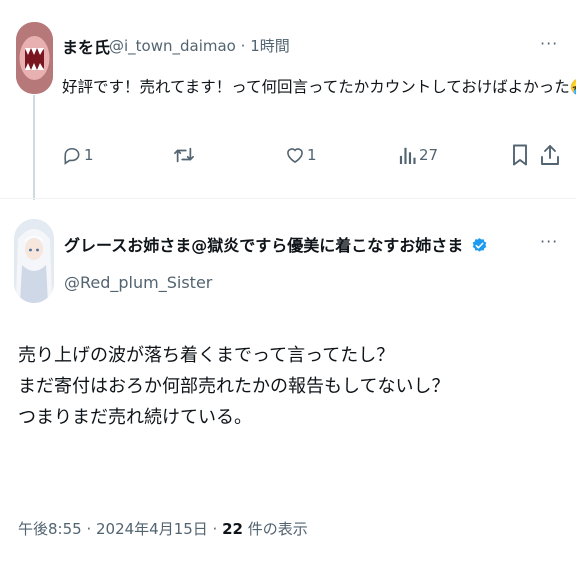 The image size is (576, 576). What do you see at coordinates (418, 155) in the screenshot?
I see `views-button: 27` at bounding box center [418, 155].